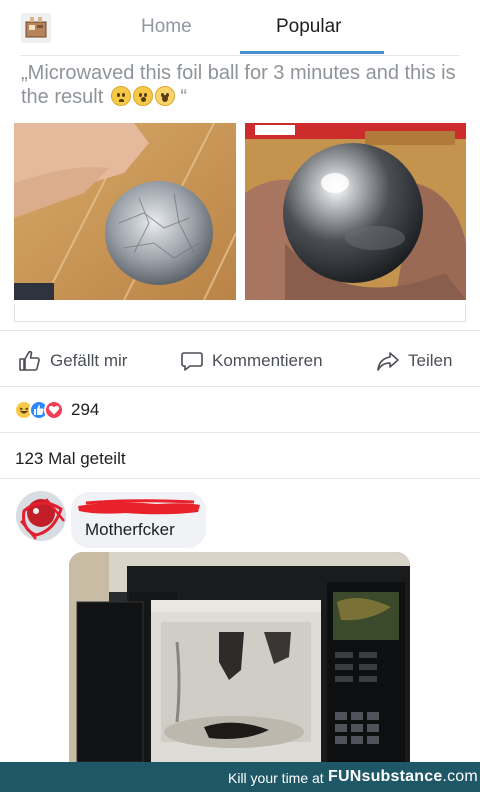 The height and width of the screenshot is (792, 480). Describe the element at coordinates (385, 776) in the screenshot. I see `footer-brand-name: FUNsubstance` at that location.